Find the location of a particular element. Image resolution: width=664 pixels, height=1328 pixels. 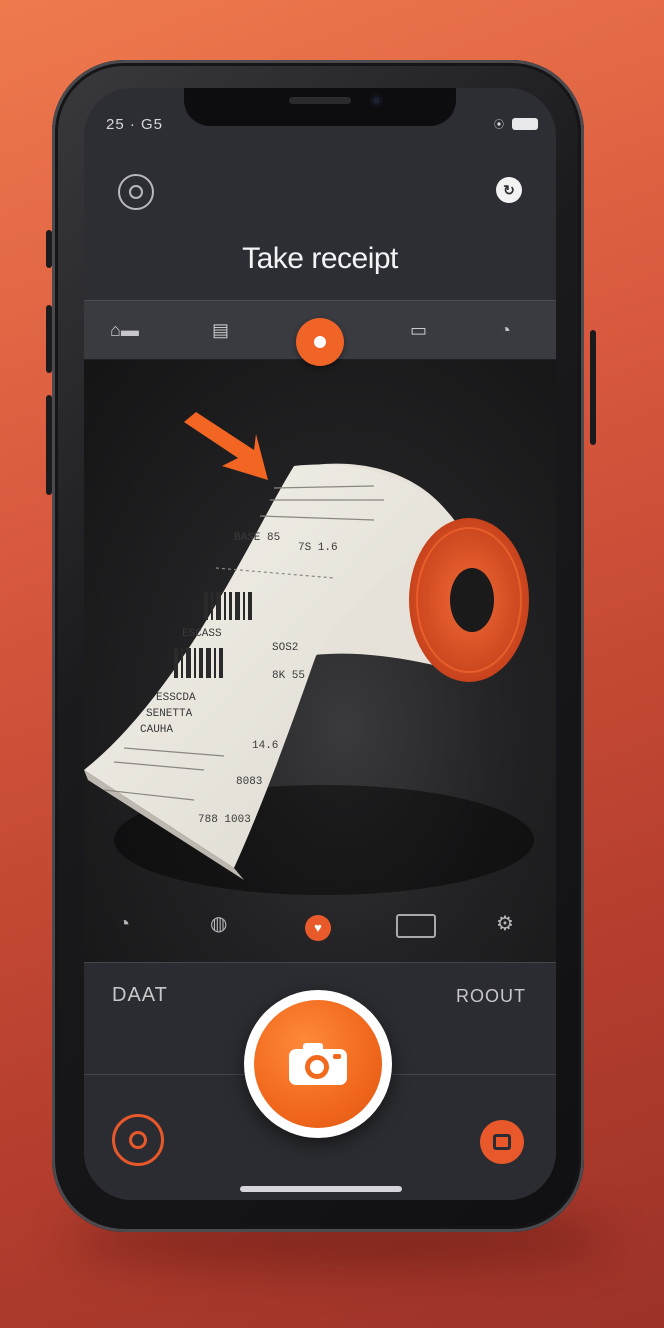

record-icon is located at coordinates (138, 1140).